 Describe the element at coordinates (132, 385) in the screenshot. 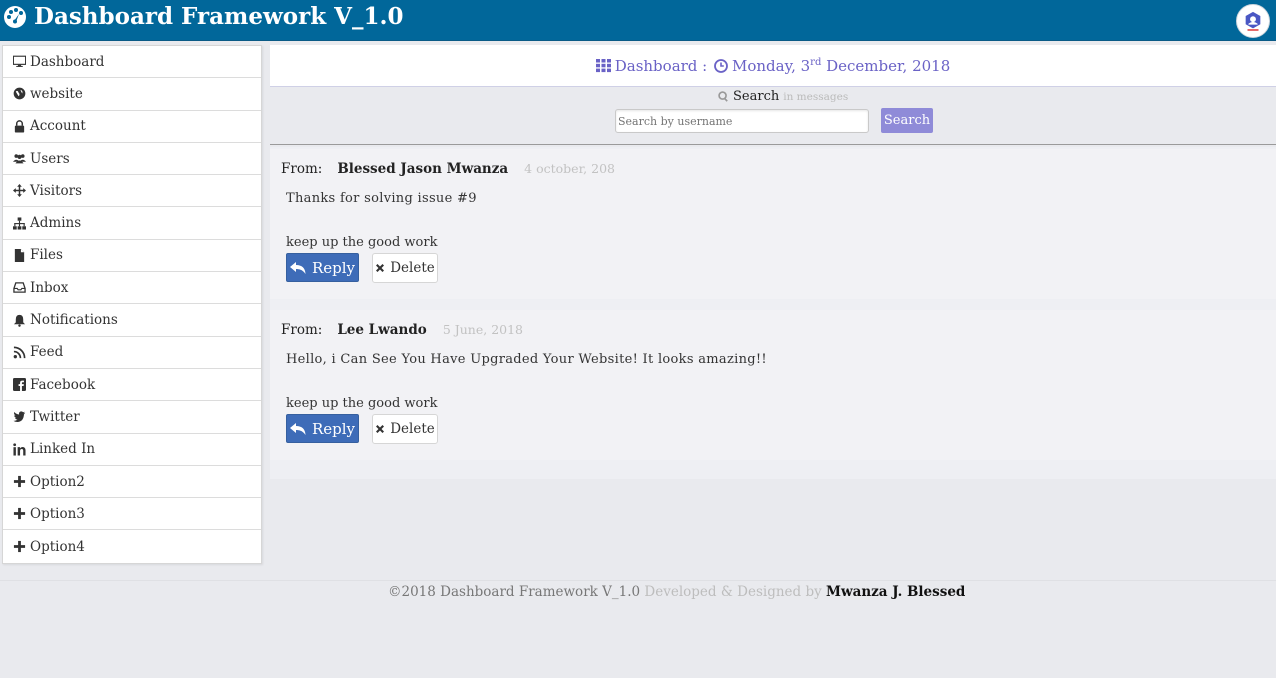

I see `sidebar-item-facebook: Facebook` at that location.